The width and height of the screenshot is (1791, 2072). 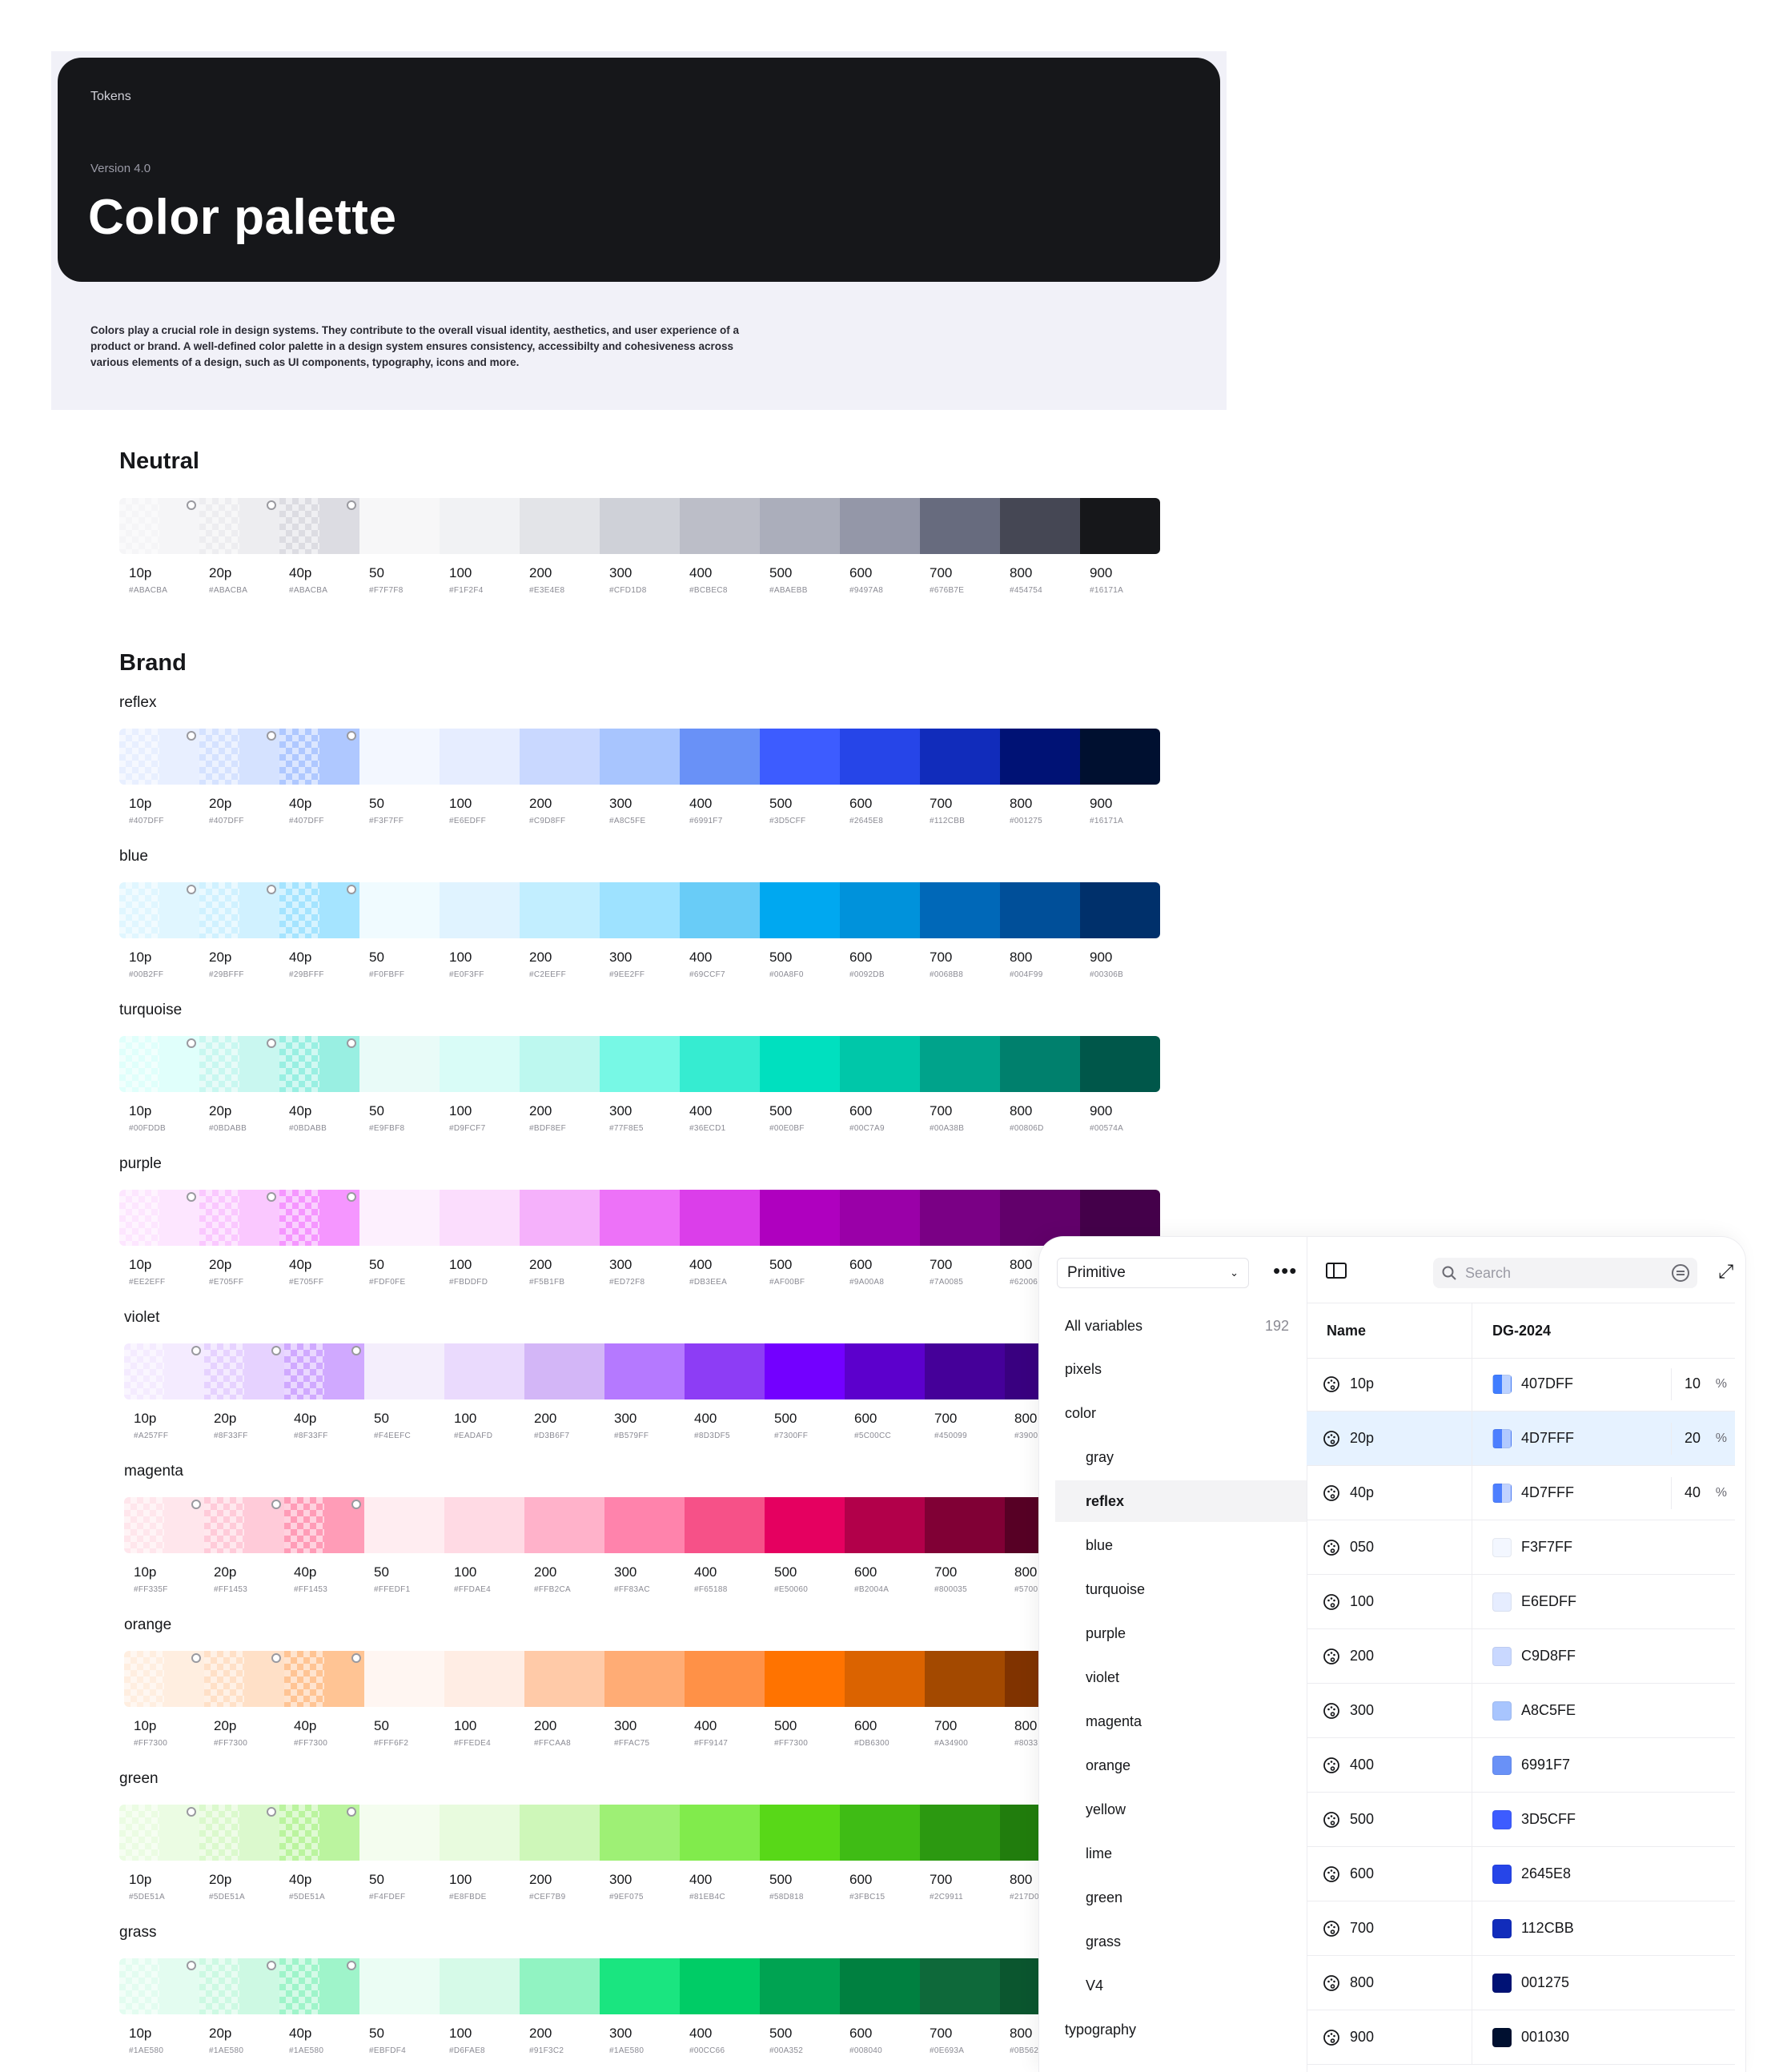 What do you see at coordinates (1173, 1589) in the screenshot?
I see `sidebar-item-turquoise: turquoise` at bounding box center [1173, 1589].